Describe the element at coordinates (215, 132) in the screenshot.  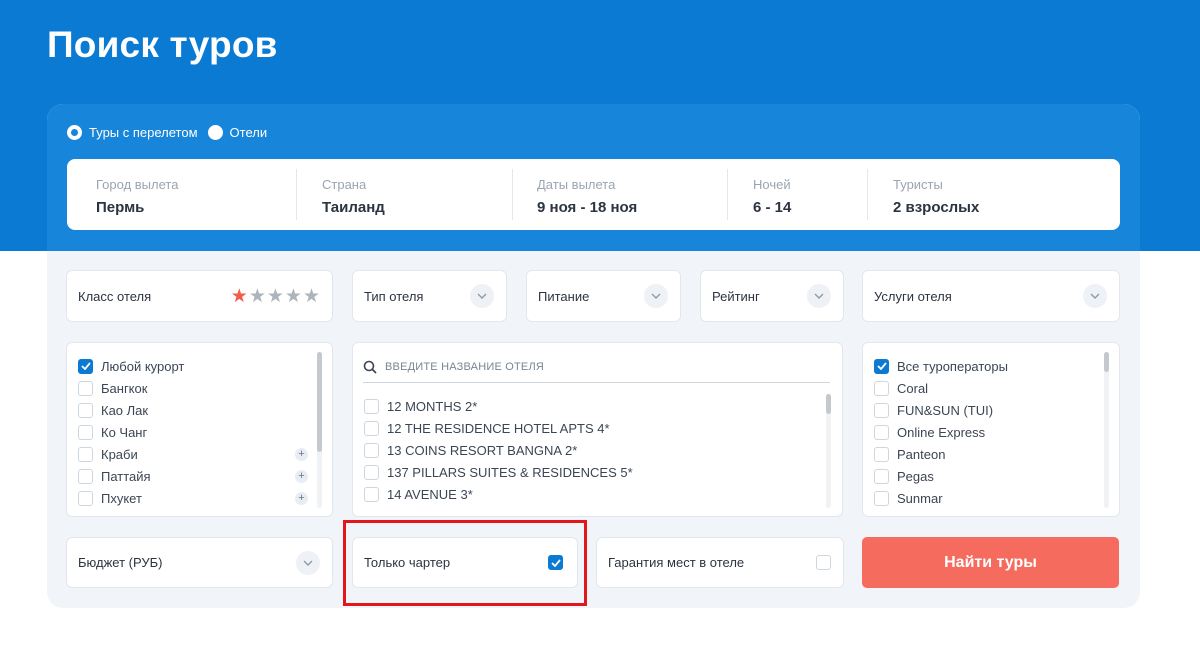
I see `mode-radio-hotels` at that location.